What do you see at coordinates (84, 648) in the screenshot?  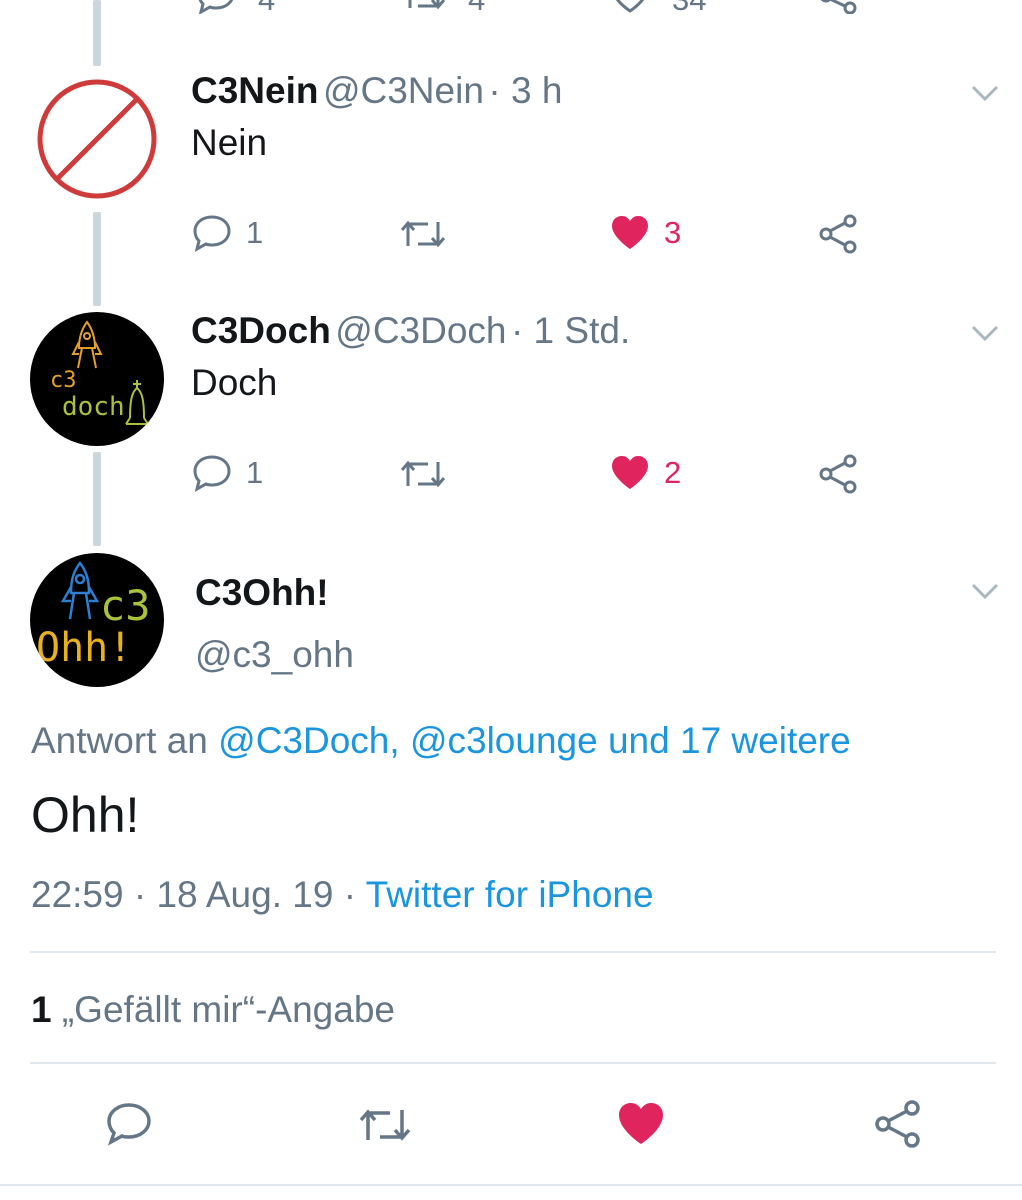 I see `avatar-label-bottom: Ohh!` at bounding box center [84, 648].